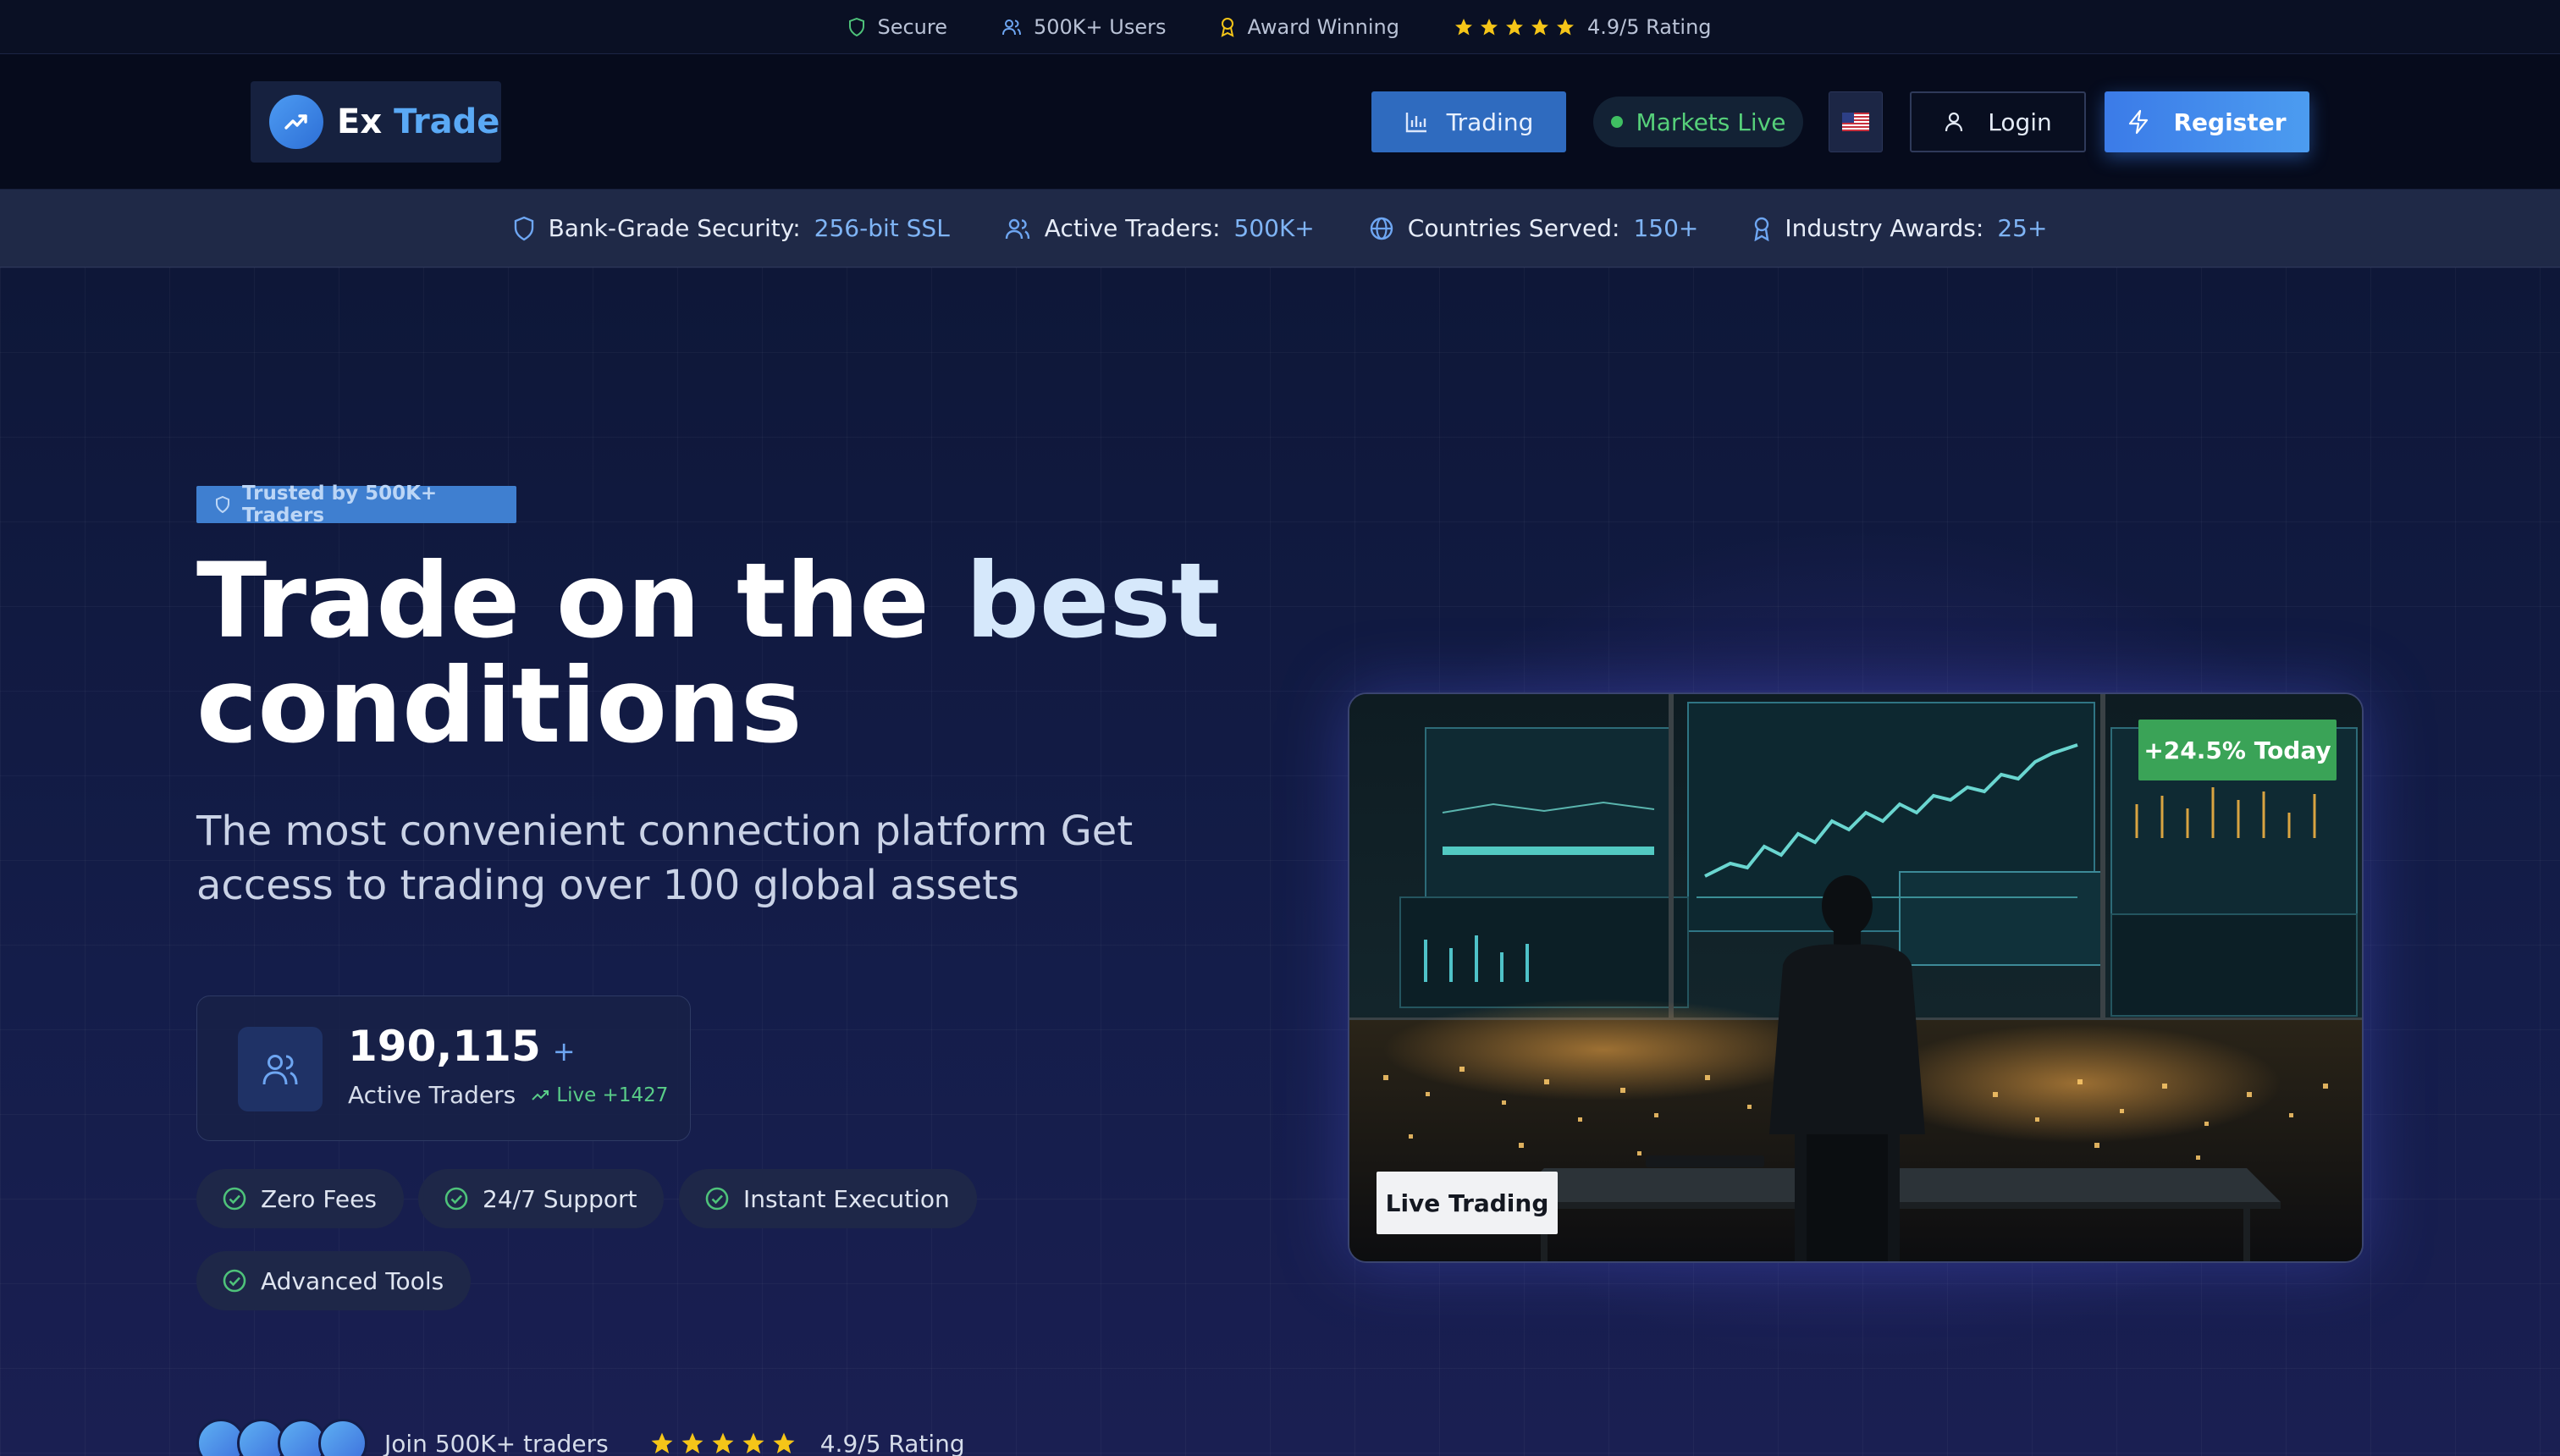  I want to click on stat-active-traders: Active Traders: 500K+, so click(1159, 228).